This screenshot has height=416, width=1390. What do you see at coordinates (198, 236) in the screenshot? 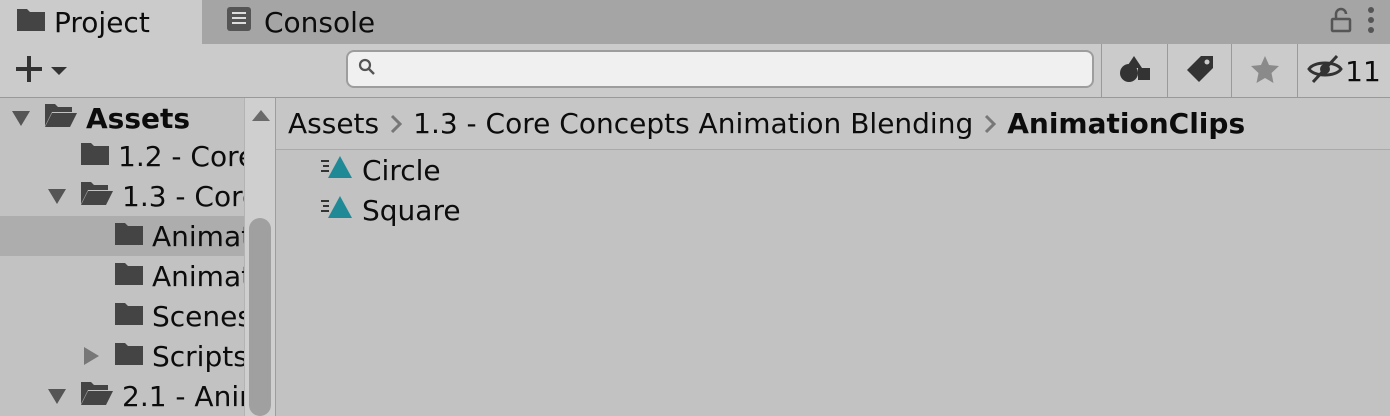
I see `tree-item-label: AnimationClips` at bounding box center [198, 236].